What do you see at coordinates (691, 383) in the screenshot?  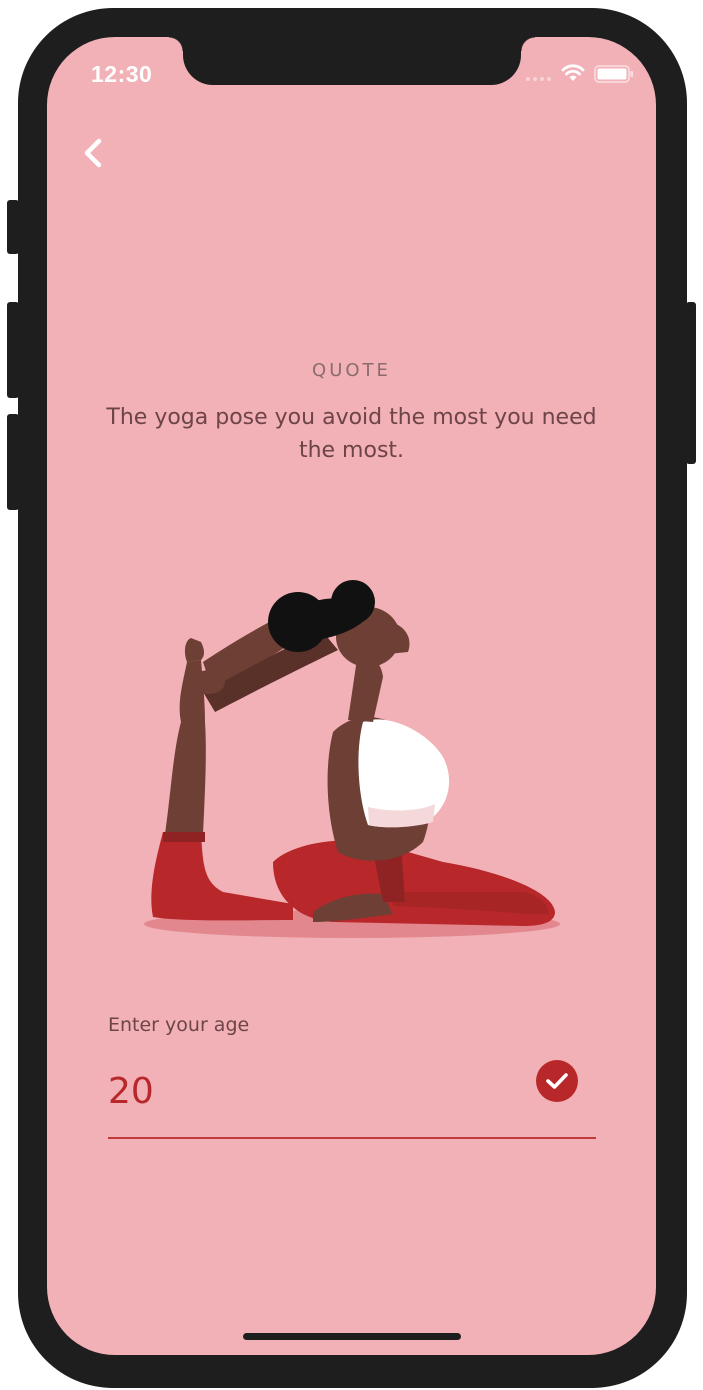 I see `power-button` at bounding box center [691, 383].